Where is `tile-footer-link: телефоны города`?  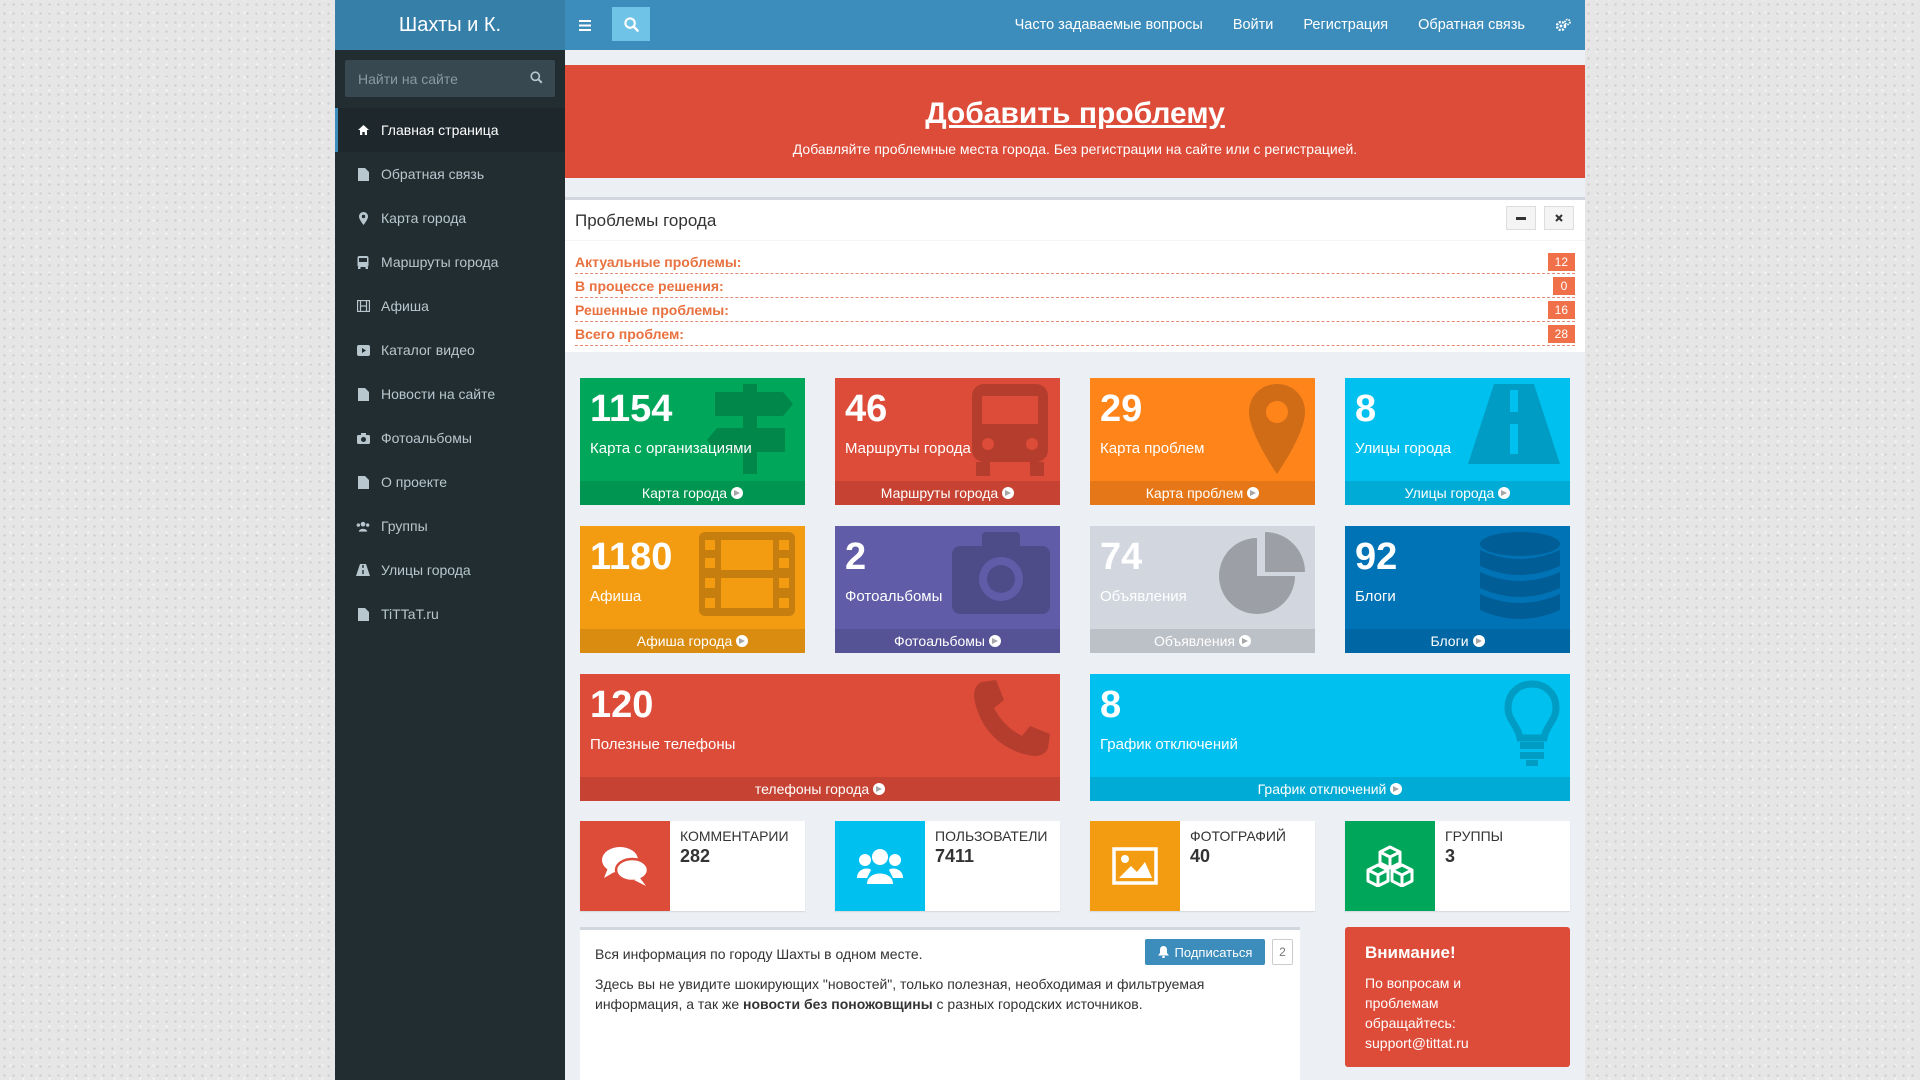 tile-footer-link: телефоны города is located at coordinates (820, 789).